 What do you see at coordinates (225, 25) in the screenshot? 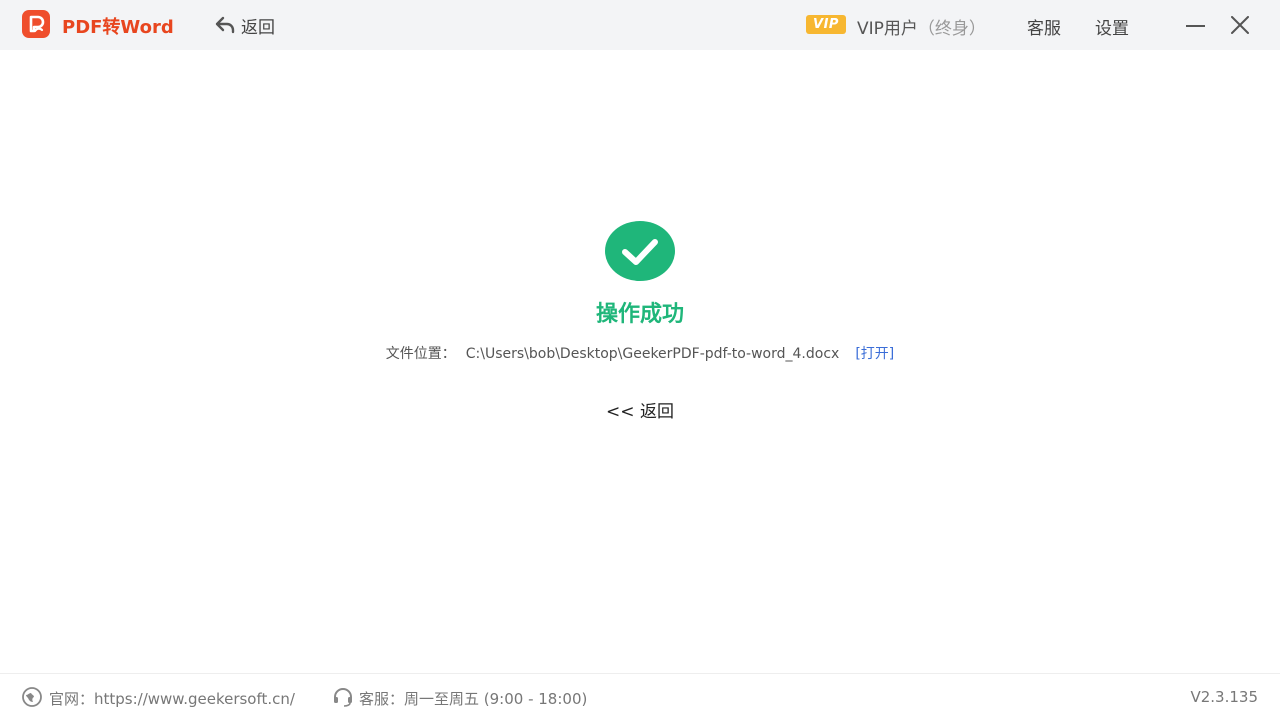
I see `back-arrow-icon` at bounding box center [225, 25].